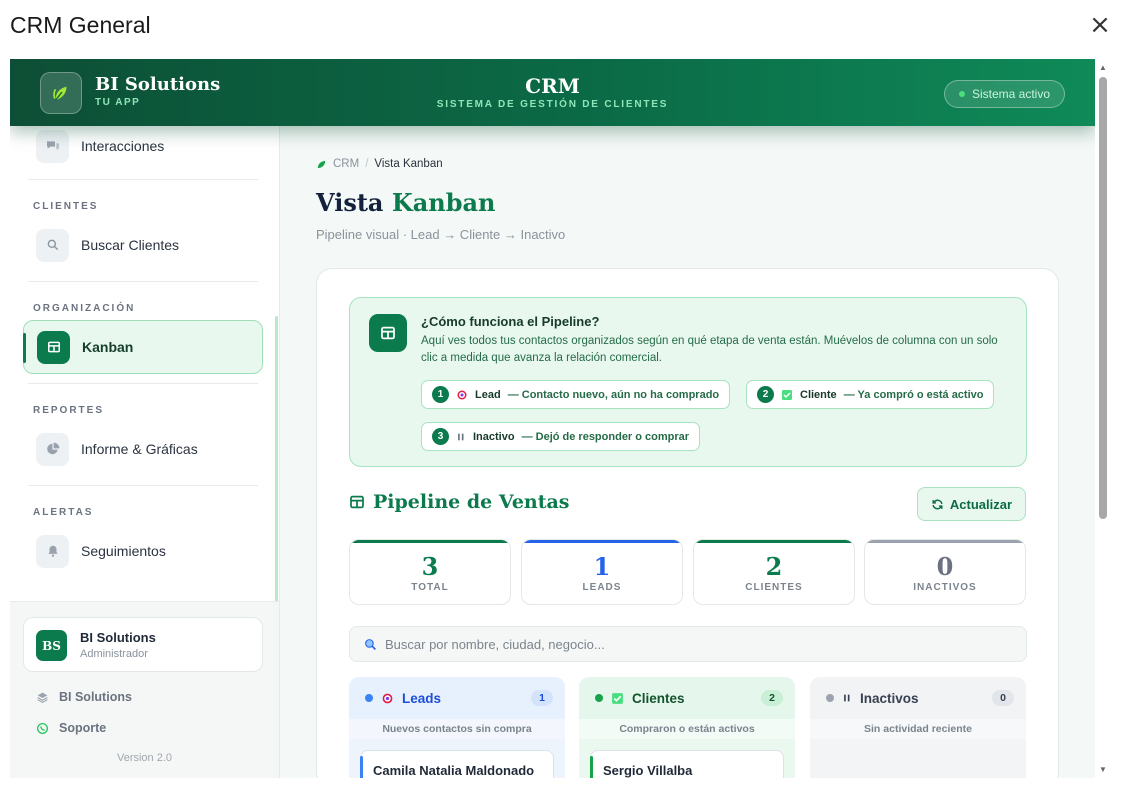 Image resolution: width=1127 pixels, height=791 pixels. I want to click on sidebar-item-kanban: Kanban, so click(143, 347).